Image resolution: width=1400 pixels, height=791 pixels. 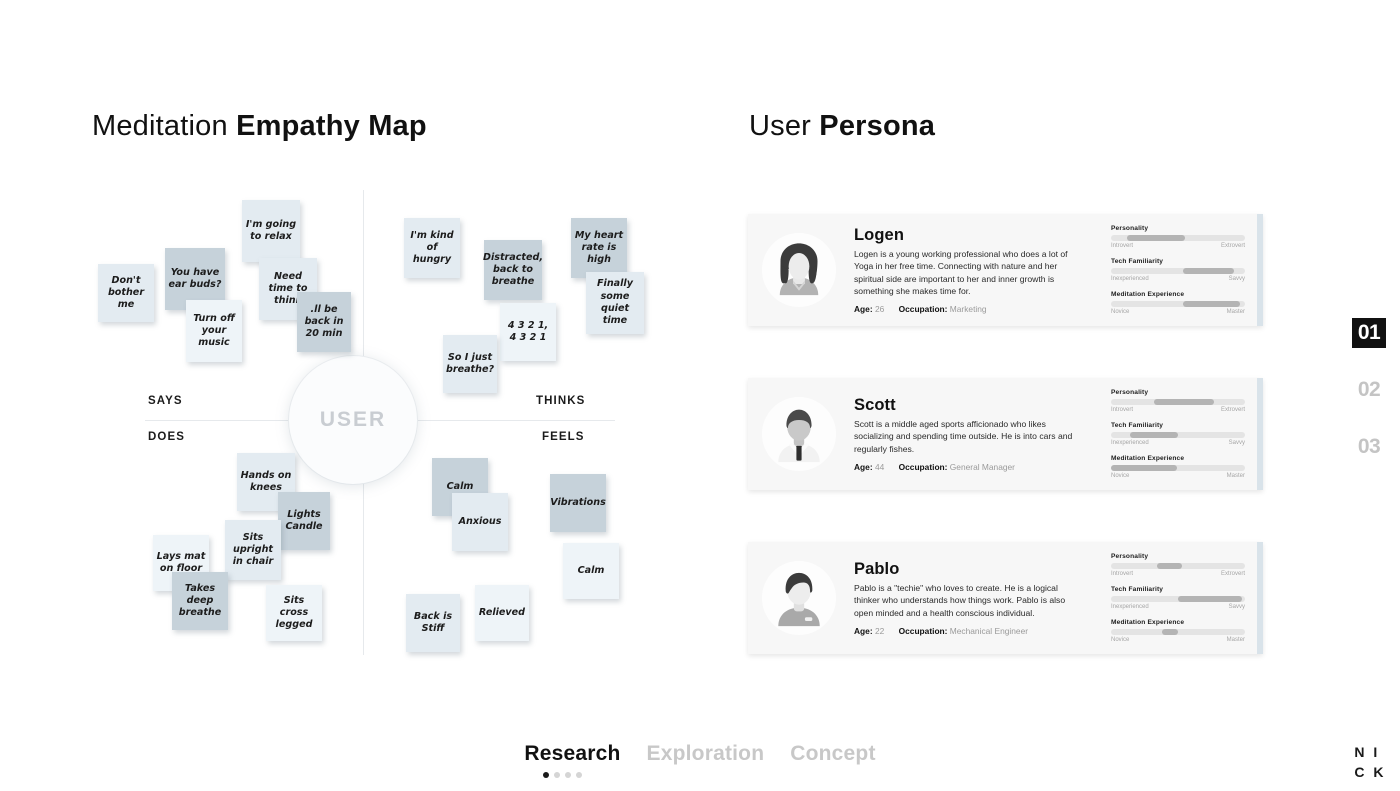 I want to click on page-title-empathy-map: Meditation Empathy Map, so click(x=259, y=126).